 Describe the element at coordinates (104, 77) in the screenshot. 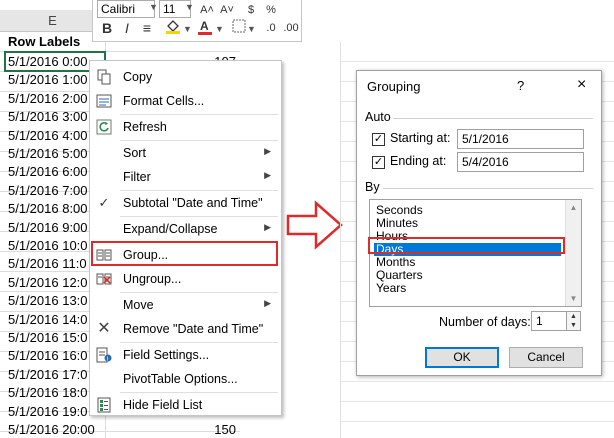

I see `copy-icon` at that location.